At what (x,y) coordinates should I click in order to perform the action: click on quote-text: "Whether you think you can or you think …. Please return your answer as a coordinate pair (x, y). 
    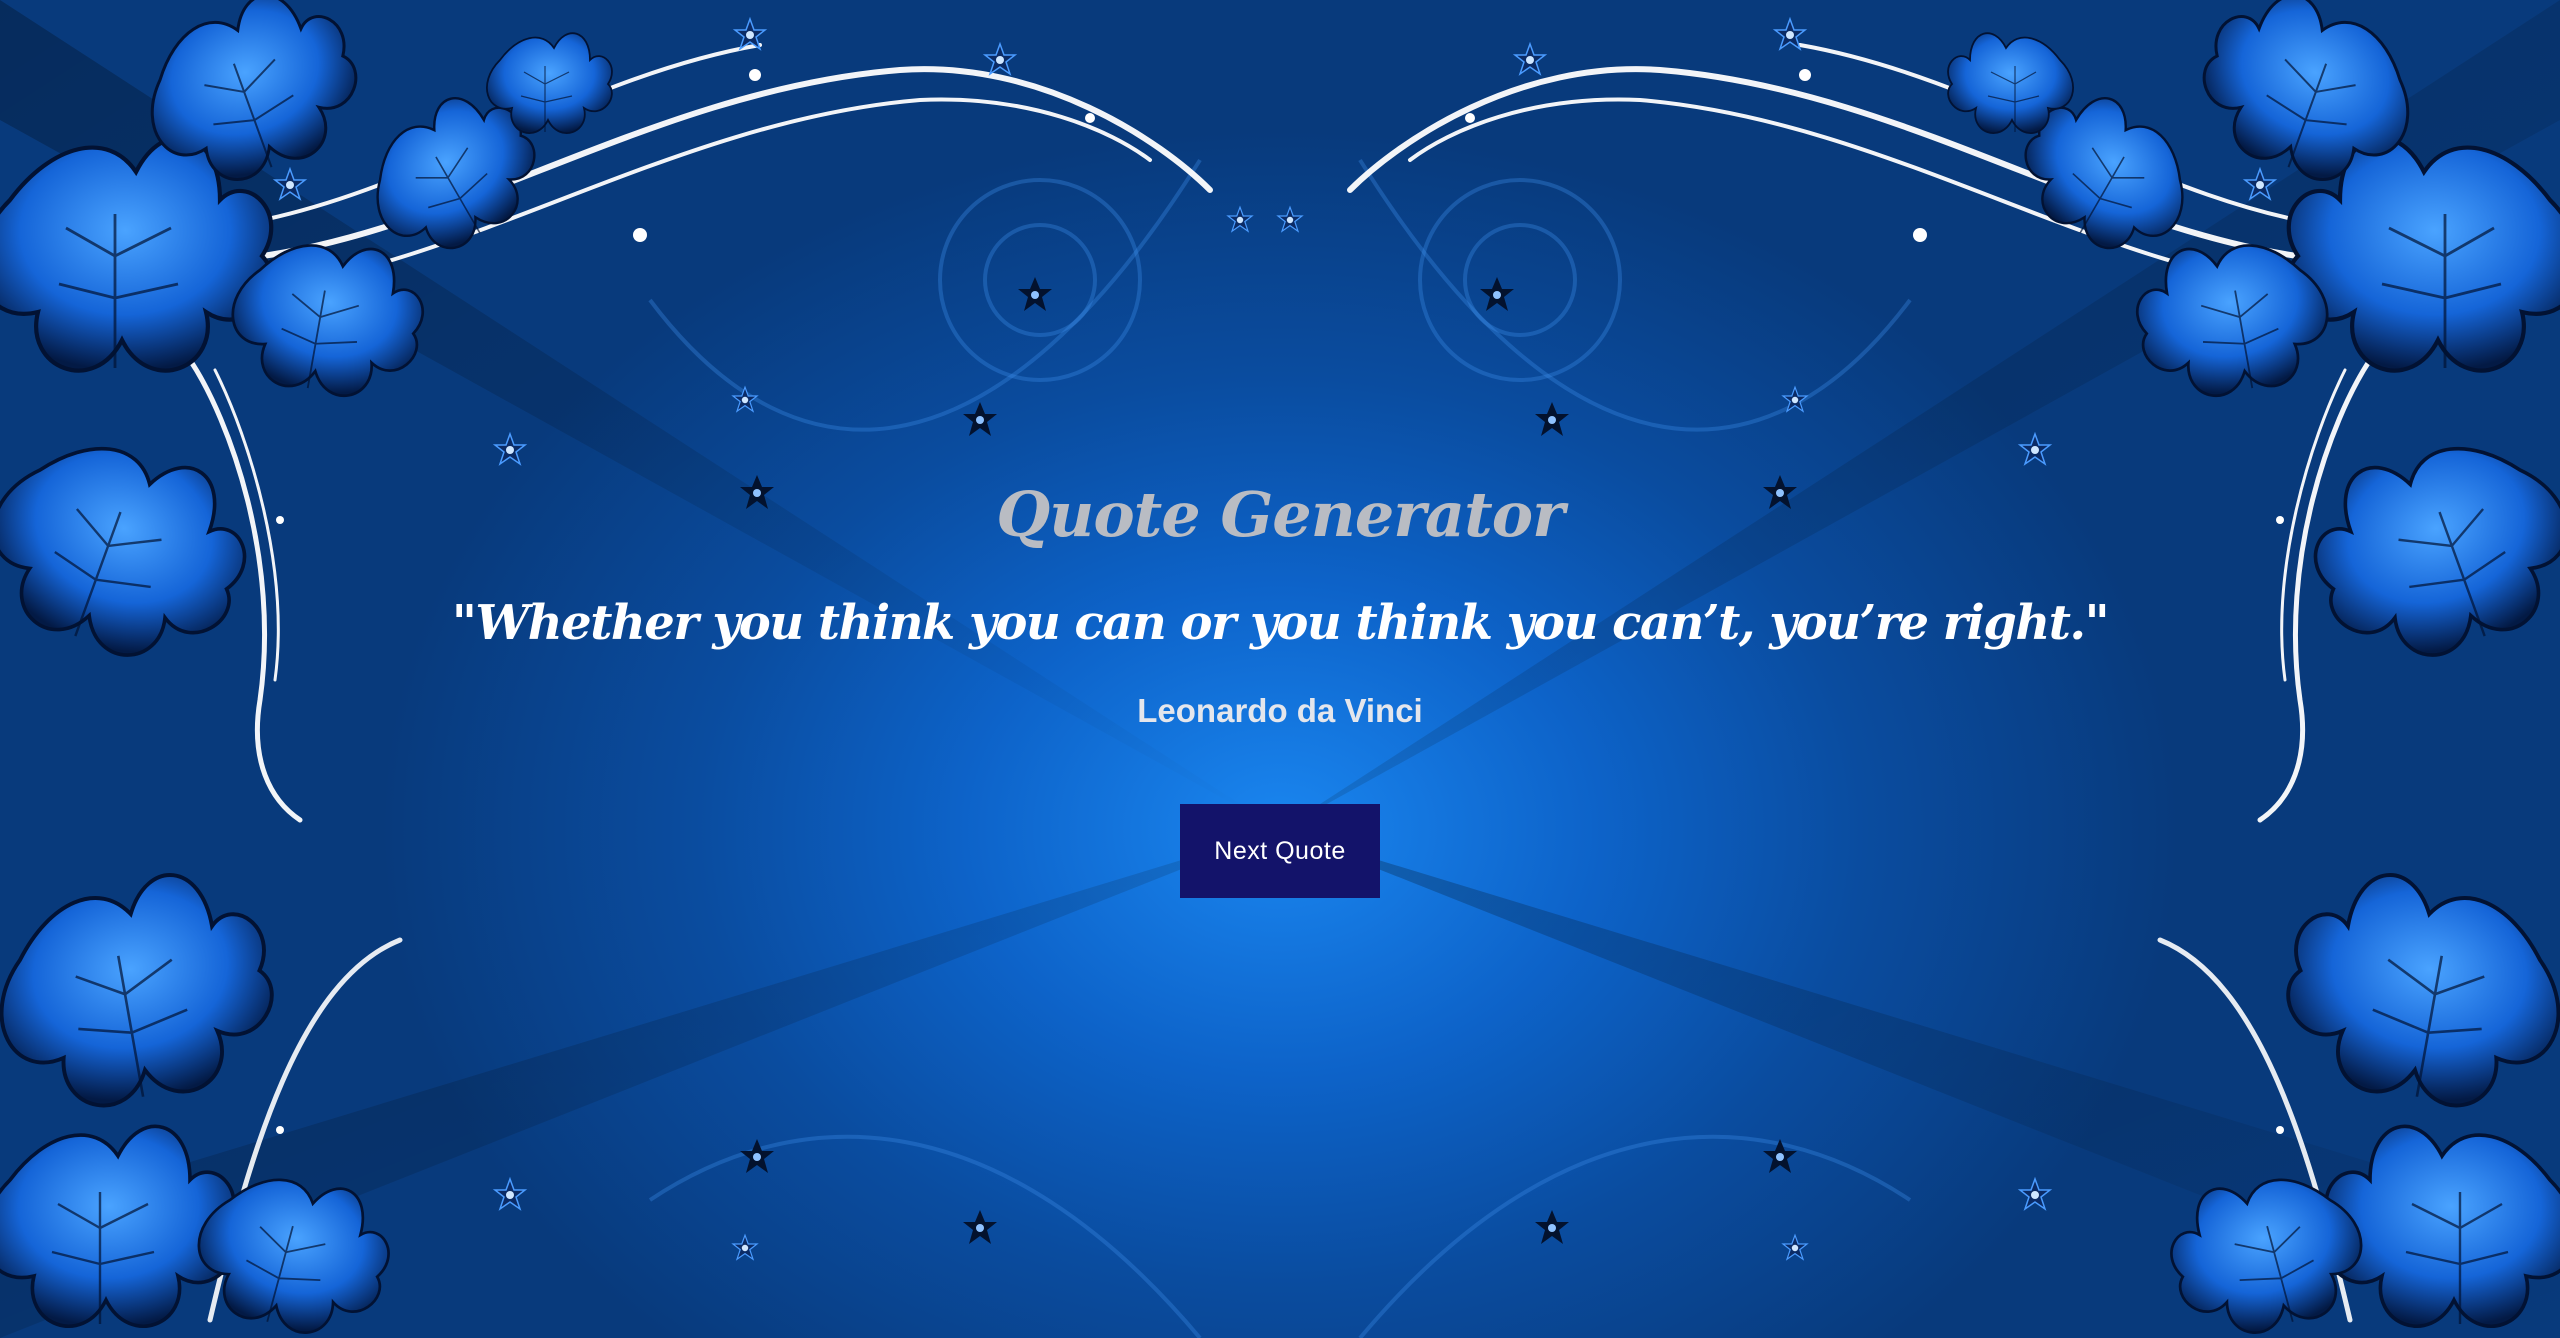
    Looking at the image, I should click on (1280, 623).